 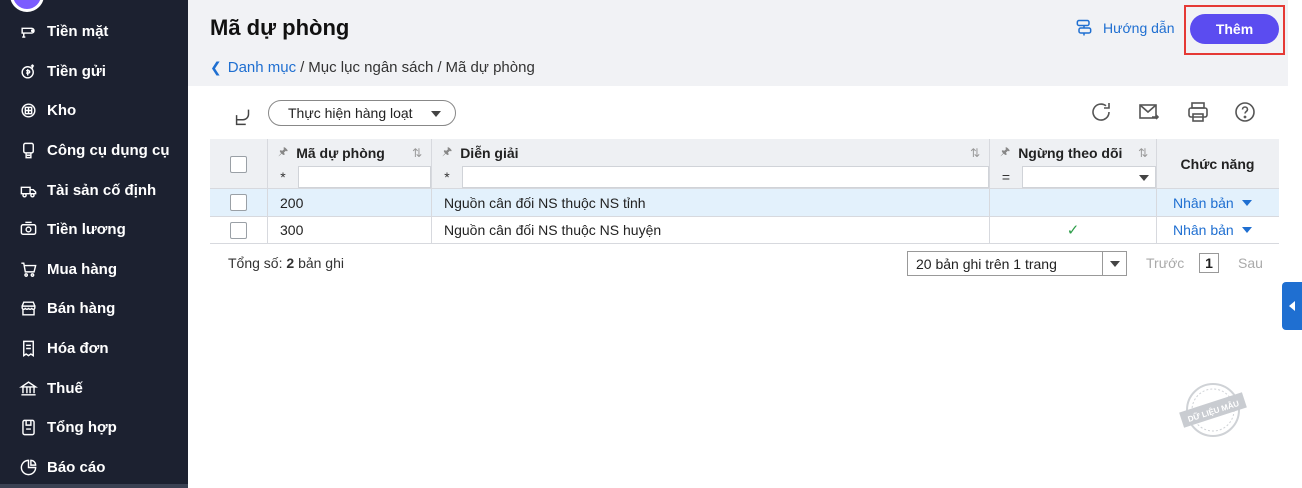 I want to click on sidebar-item-tax: Thuế, so click(x=94, y=388).